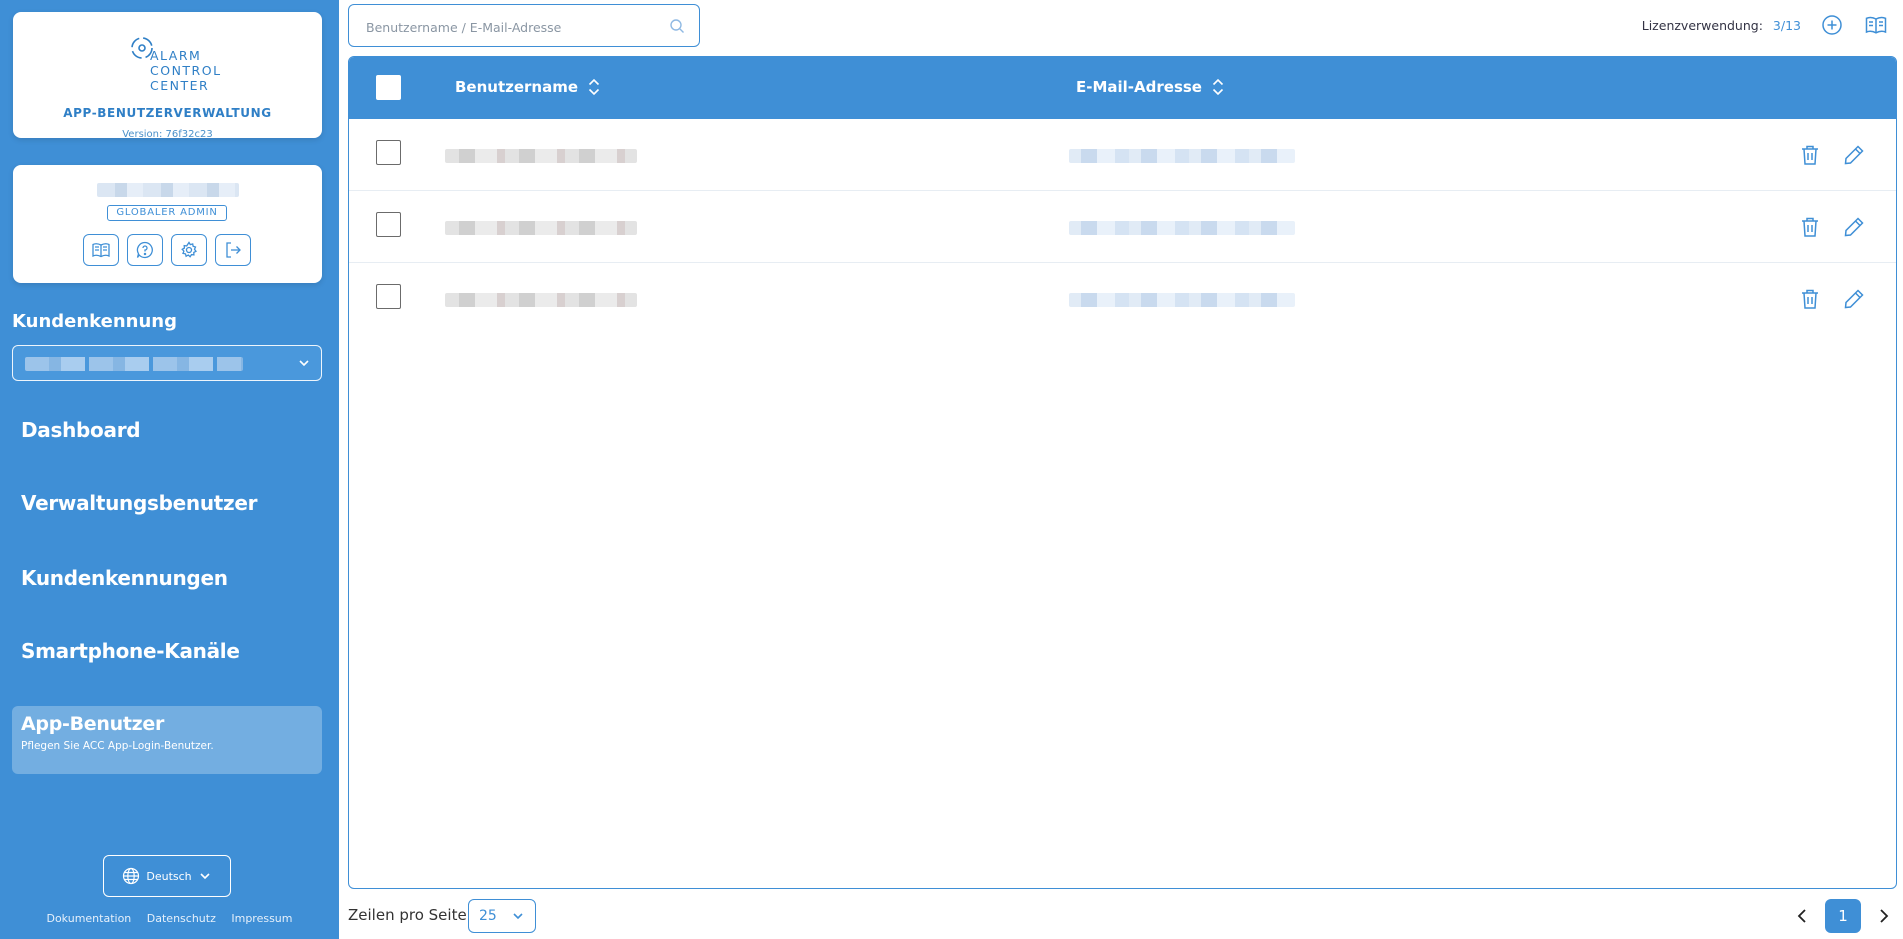  I want to click on logout-button, so click(233, 250).